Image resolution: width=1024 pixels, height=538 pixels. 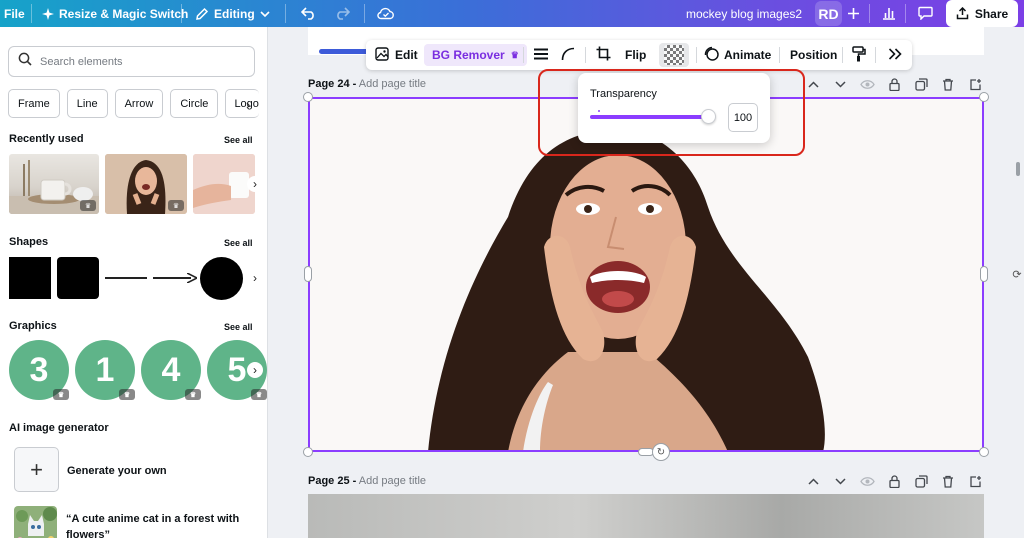 What do you see at coordinates (853, 13) in the screenshot?
I see `add-collaborator-button` at bounding box center [853, 13].